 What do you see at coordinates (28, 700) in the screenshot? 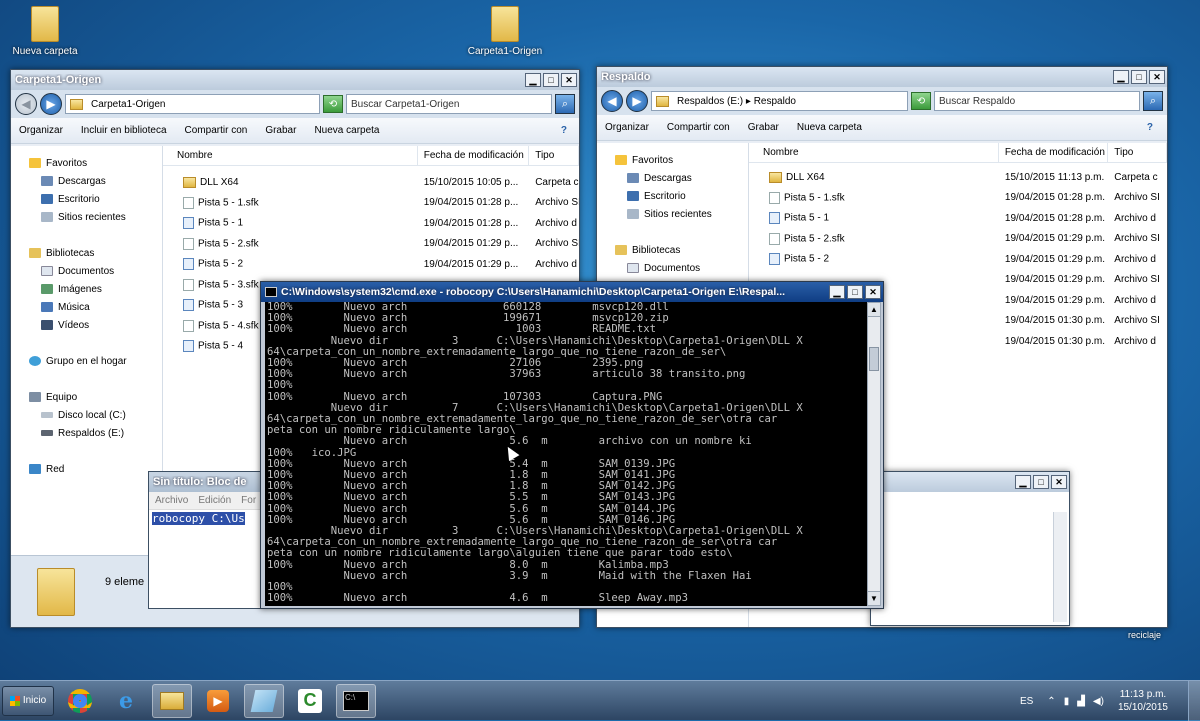
I see `start-button: Inicio` at bounding box center [28, 700].